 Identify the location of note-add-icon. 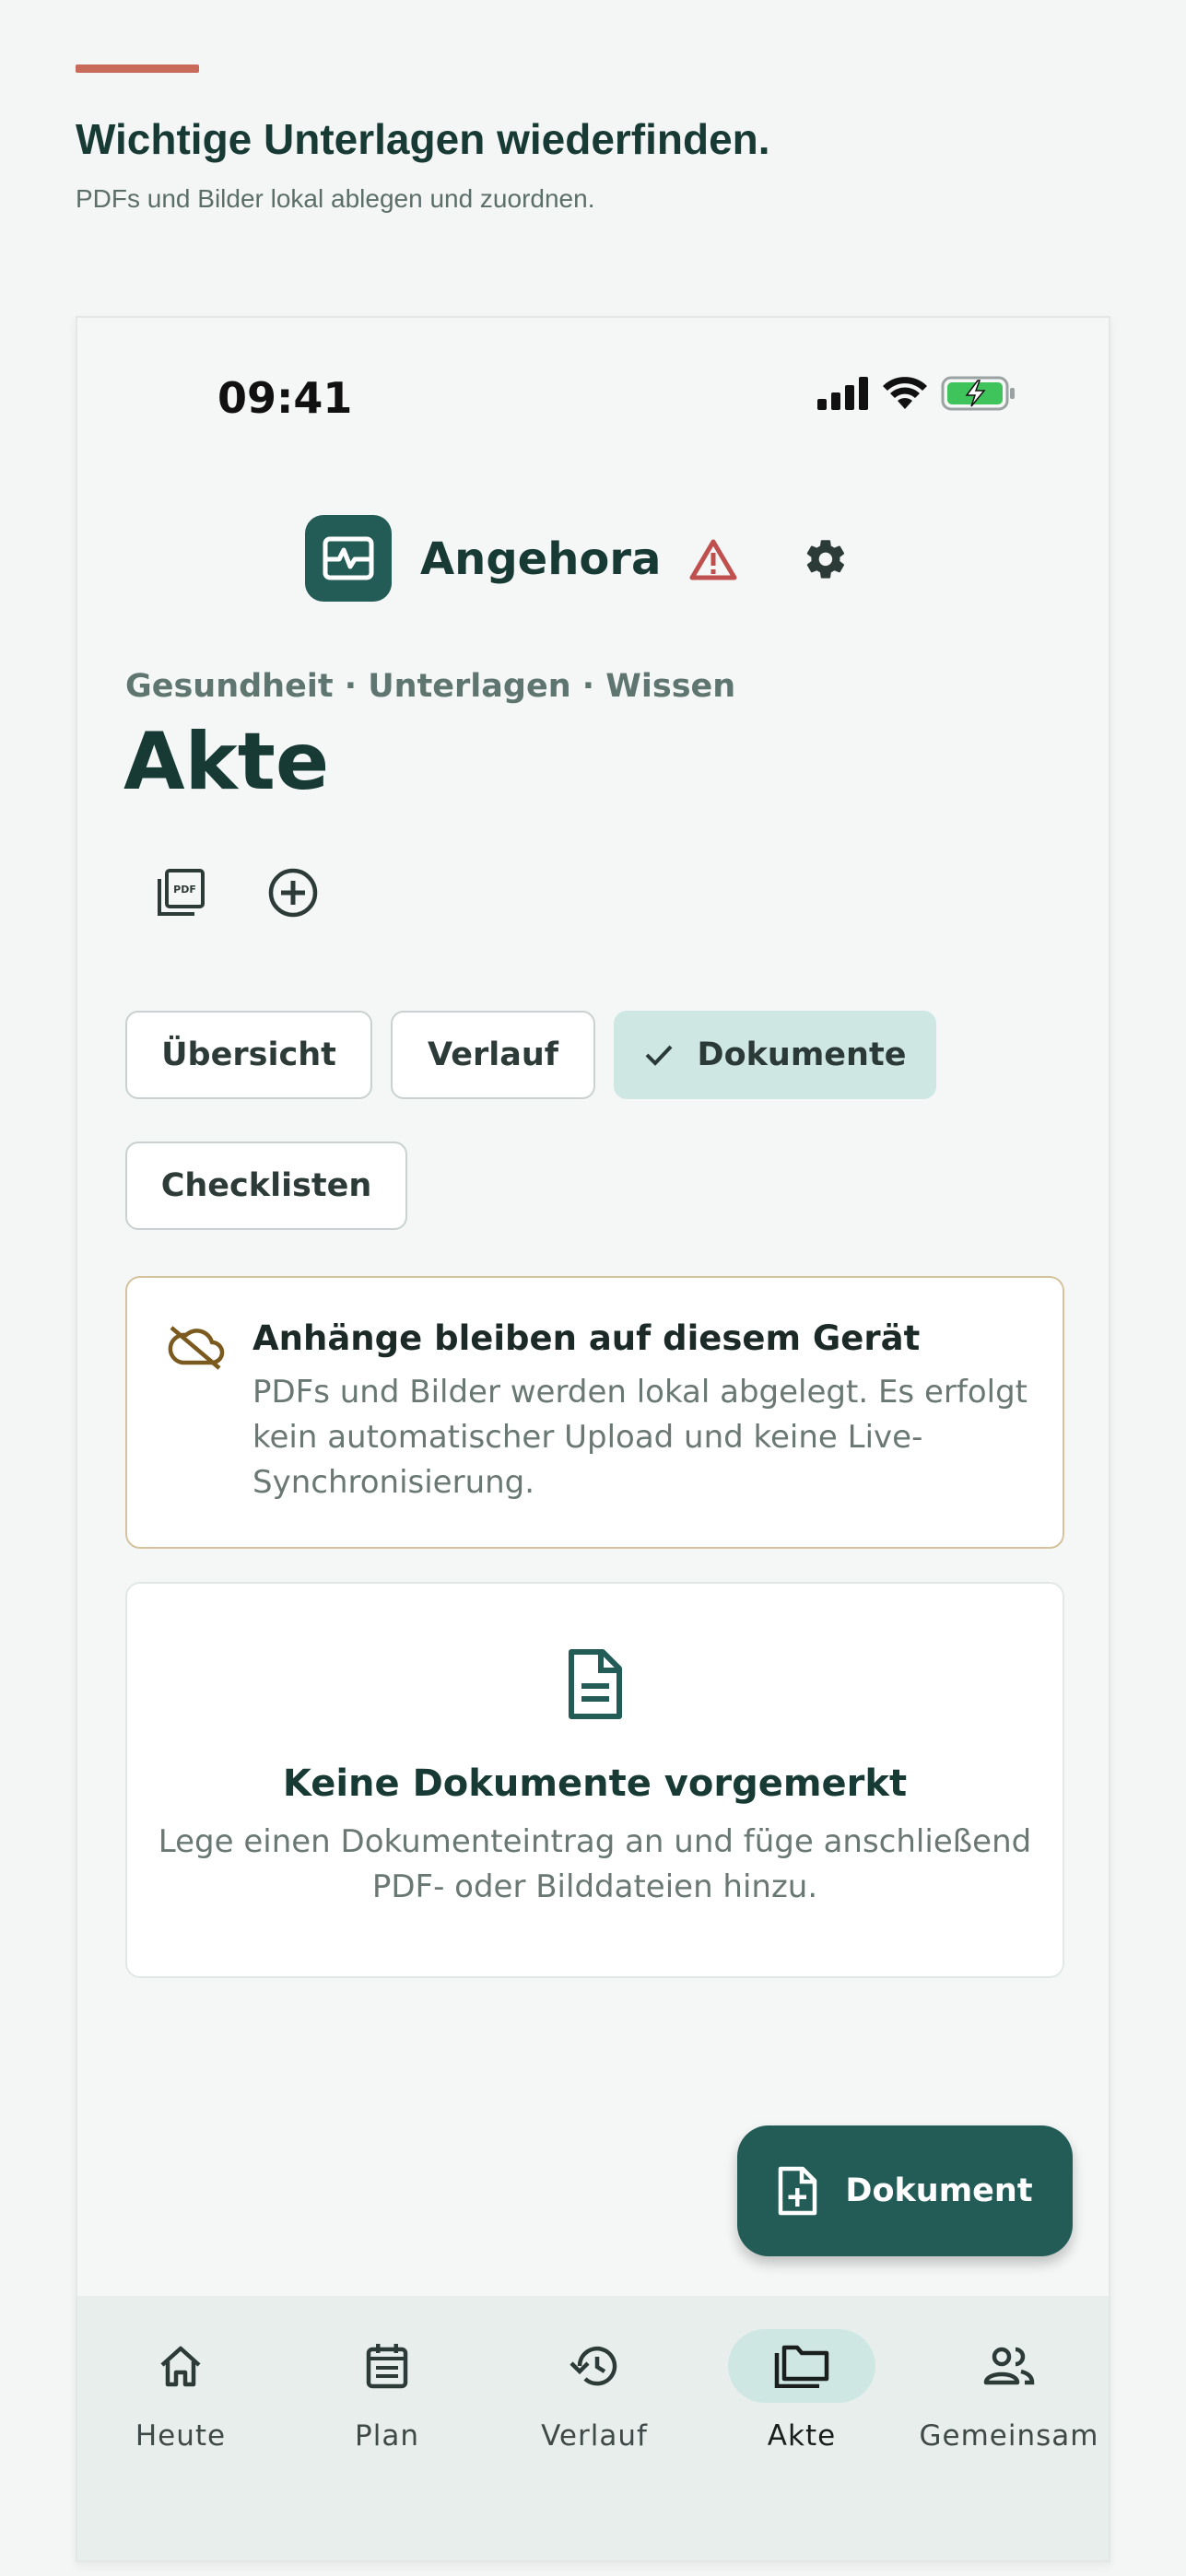
(798, 2191).